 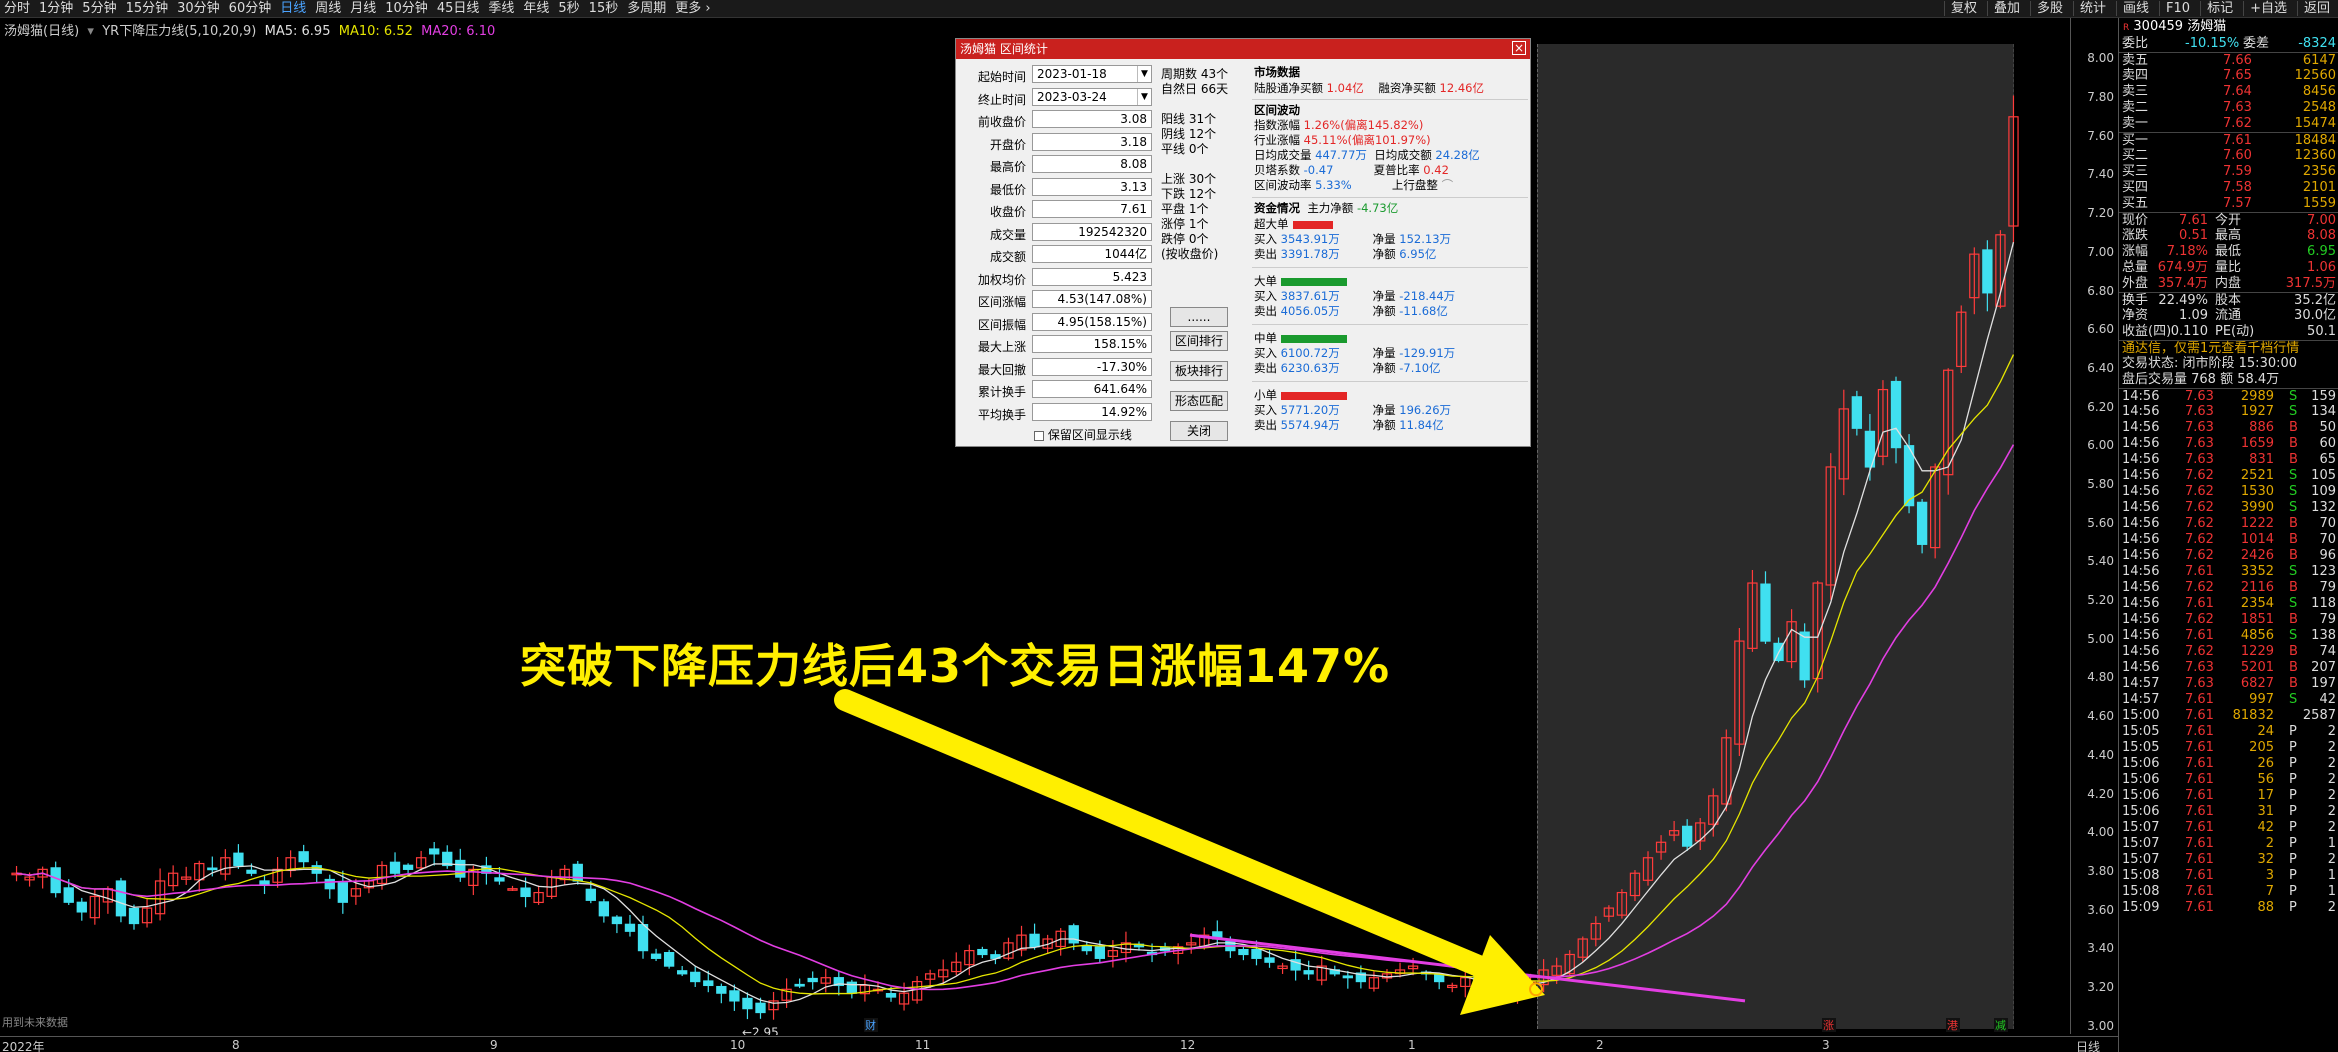 What do you see at coordinates (2134, 8) in the screenshot?
I see `tool-button: 画线` at bounding box center [2134, 8].